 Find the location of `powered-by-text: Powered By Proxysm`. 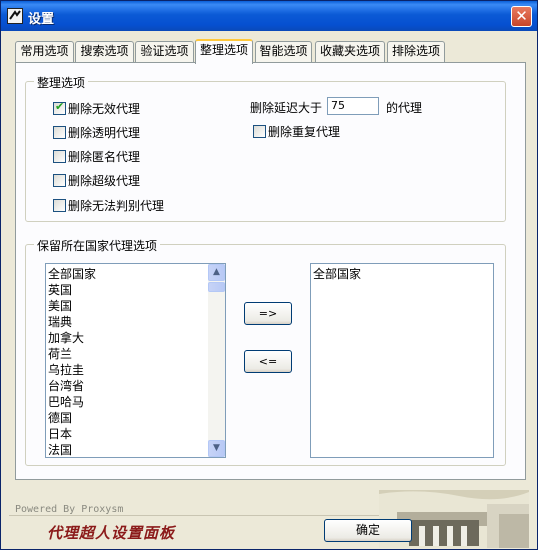

powered-by-text: Powered By Proxysm is located at coordinates (69, 509).